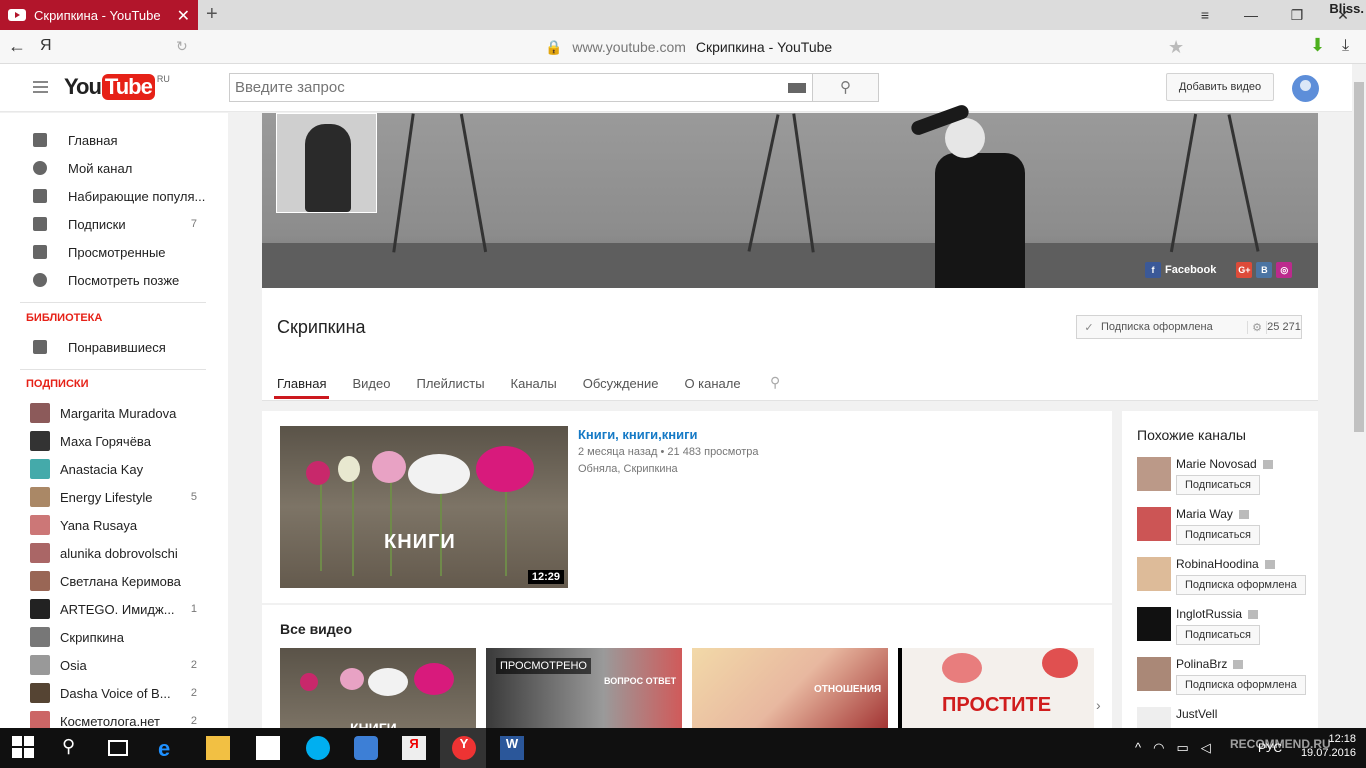 The height and width of the screenshot is (768, 1366). Describe the element at coordinates (117, 525) in the screenshot. I see `subscription-item: Yana Rusaya` at that location.